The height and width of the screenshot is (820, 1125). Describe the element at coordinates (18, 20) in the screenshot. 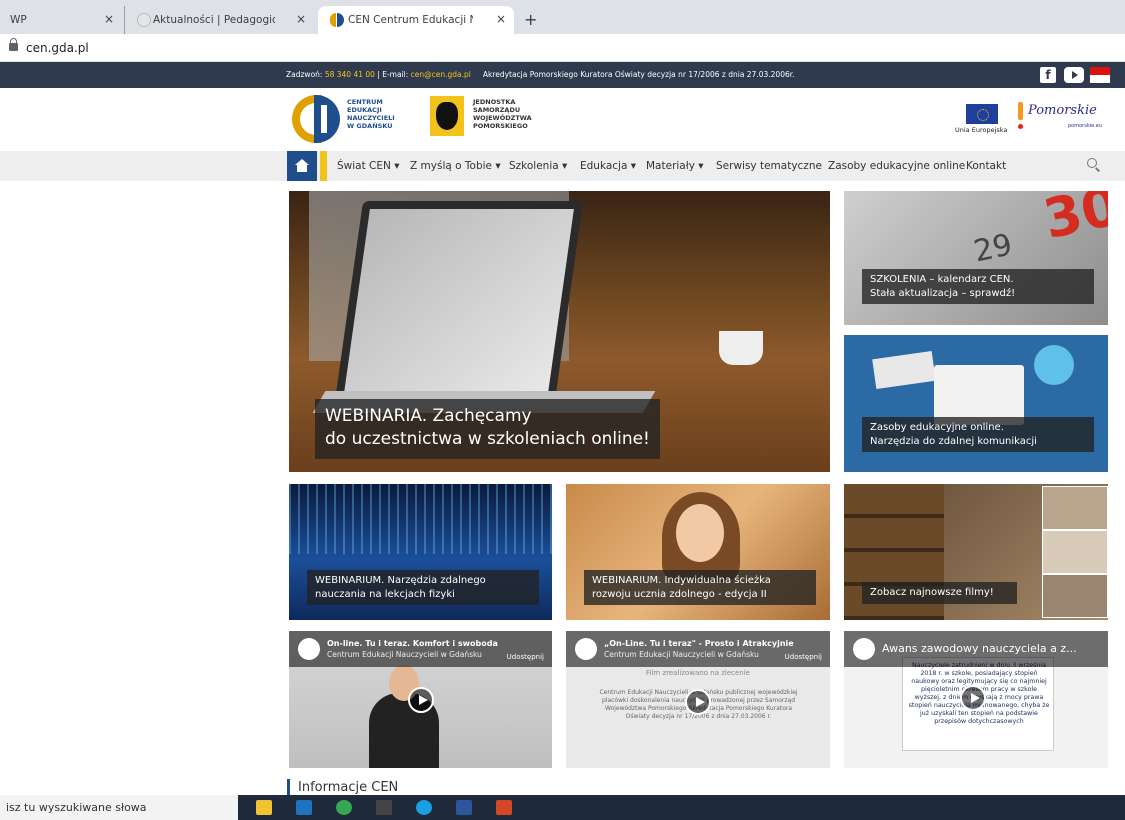

I see `tab-label: WP` at that location.